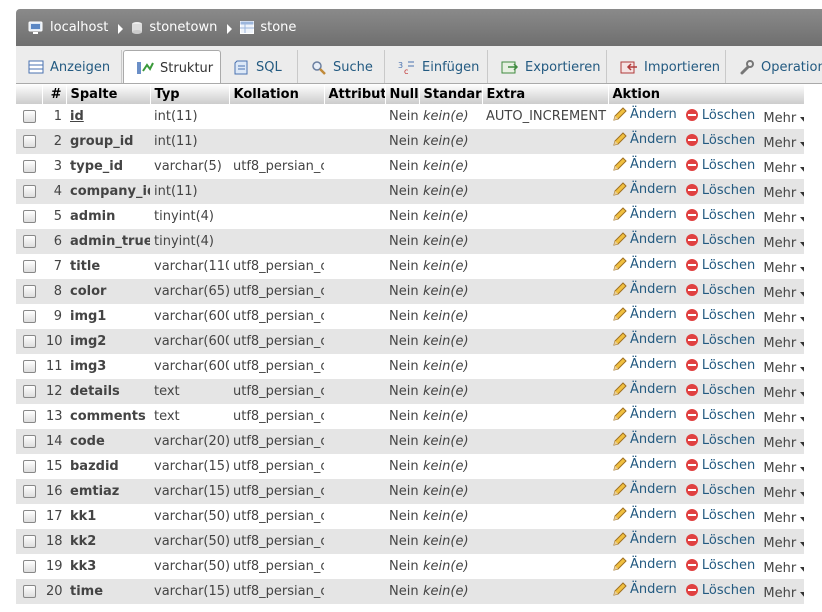 Image resolution: width=822 pixels, height=612 pixels. What do you see at coordinates (548, 66) in the screenshot?
I see `tab-export: Exportieren` at bounding box center [548, 66].